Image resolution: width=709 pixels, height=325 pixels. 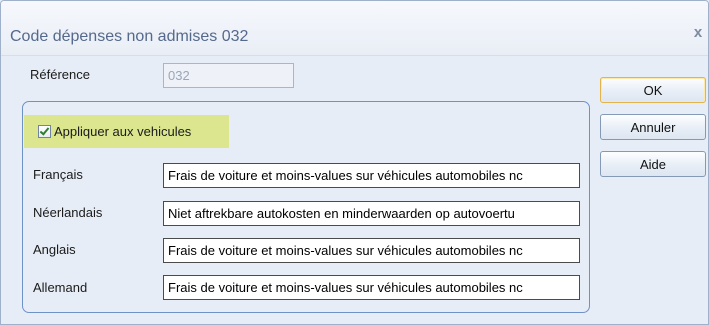 I want to click on reference-label: Référence, so click(x=60, y=74).